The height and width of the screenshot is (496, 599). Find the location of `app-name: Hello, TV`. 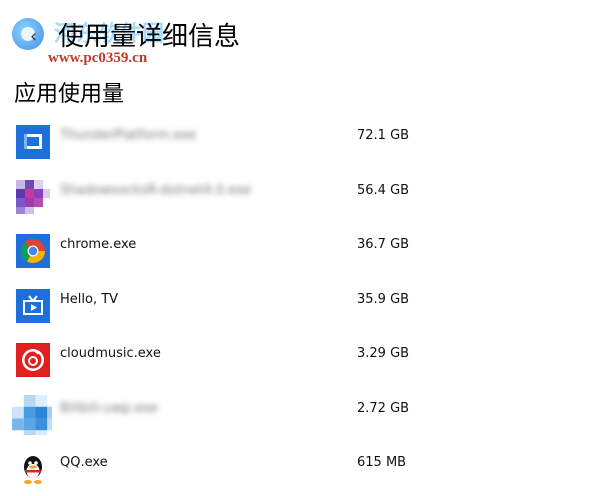

app-name: Hello, TV is located at coordinates (89, 299).